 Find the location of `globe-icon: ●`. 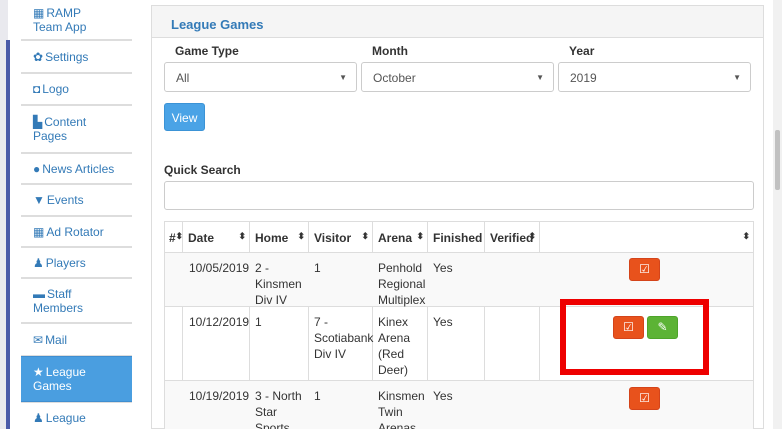

globe-icon: ● is located at coordinates (37, 168).